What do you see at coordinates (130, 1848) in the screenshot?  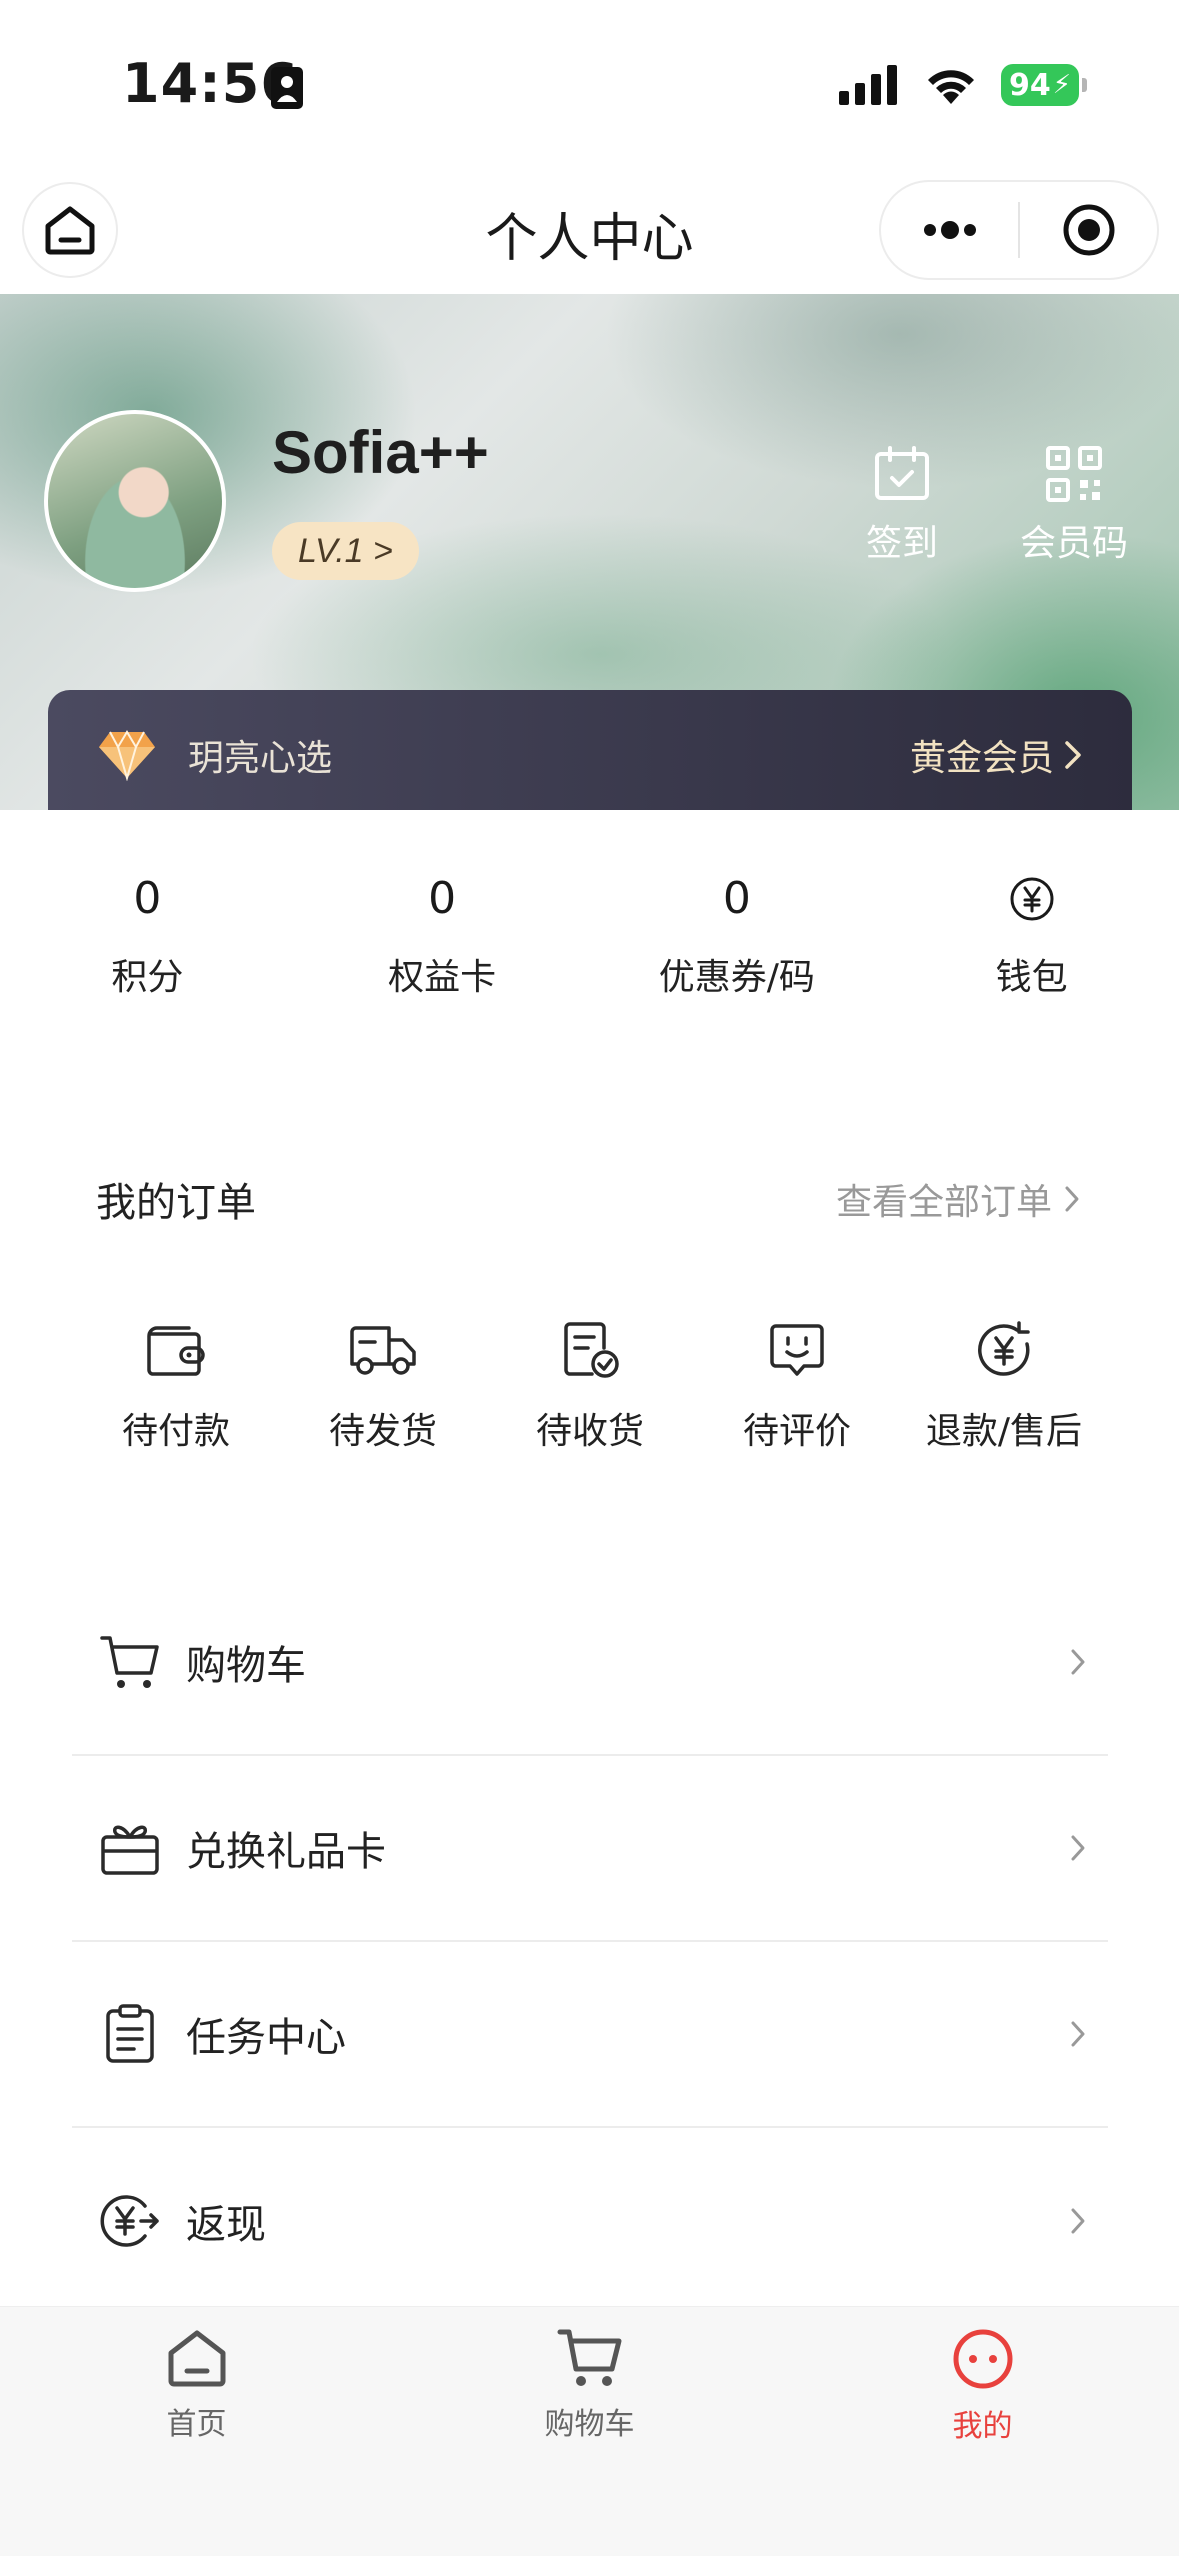 I see `gift-card-icon` at bounding box center [130, 1848].